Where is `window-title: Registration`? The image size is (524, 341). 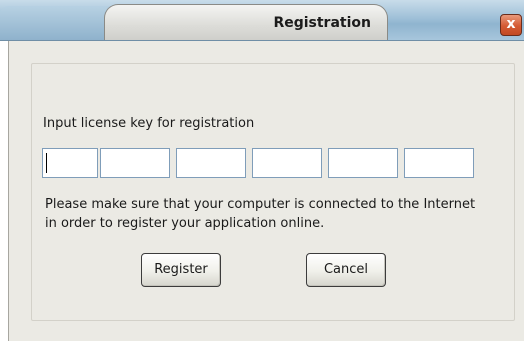
window-title: Registration is located at coordinates (322, 23).